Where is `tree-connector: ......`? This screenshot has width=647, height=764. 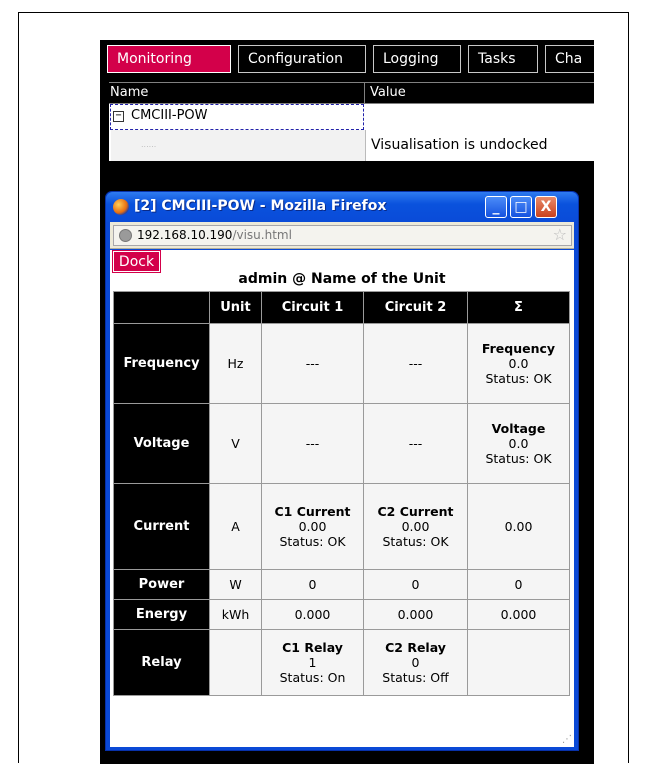 tree-connector: ...... is located at coordinates (149, 144).